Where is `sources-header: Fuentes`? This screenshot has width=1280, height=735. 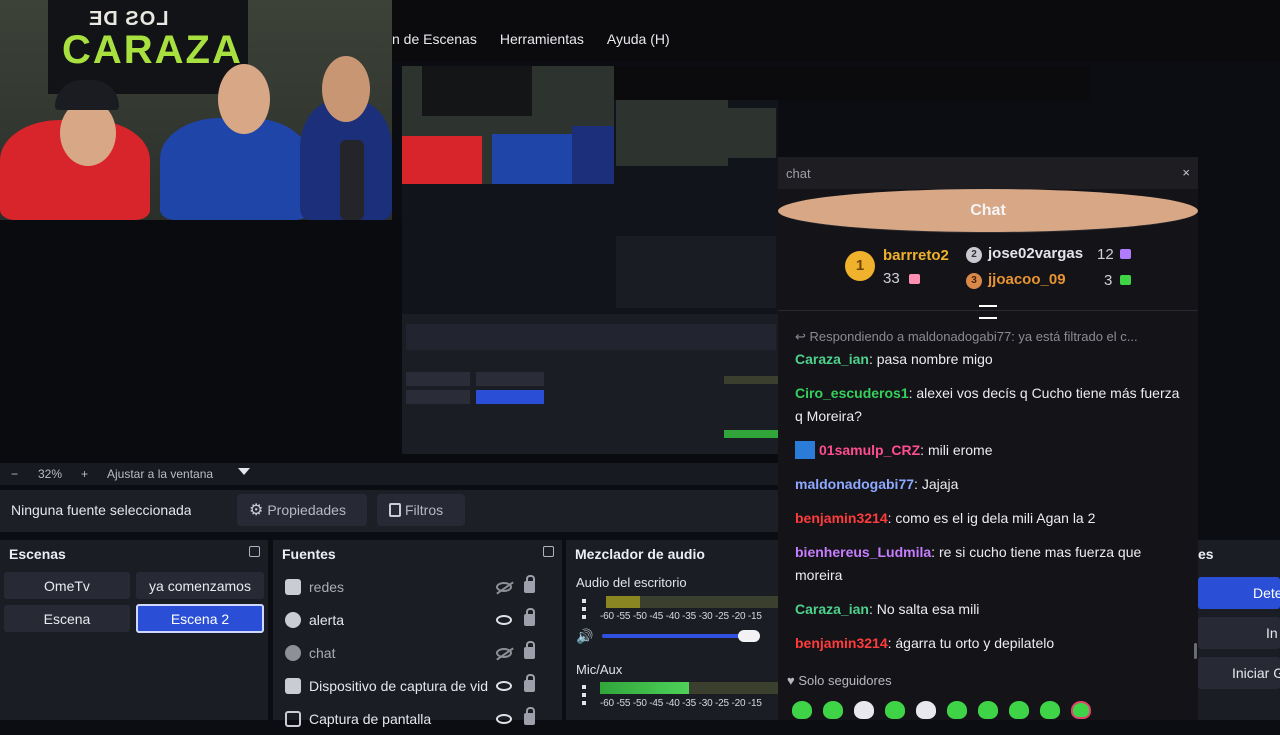 sources-header: Fuentes is located at coordinates (417, 553).